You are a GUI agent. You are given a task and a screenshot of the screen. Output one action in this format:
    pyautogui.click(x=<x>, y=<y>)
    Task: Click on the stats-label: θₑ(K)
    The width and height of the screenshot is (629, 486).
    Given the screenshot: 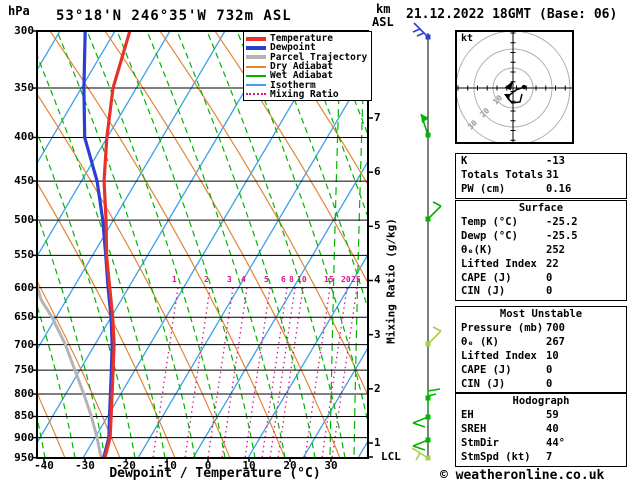 What is the action you would take?
    pyautogui.click(x=477, y=249)
    